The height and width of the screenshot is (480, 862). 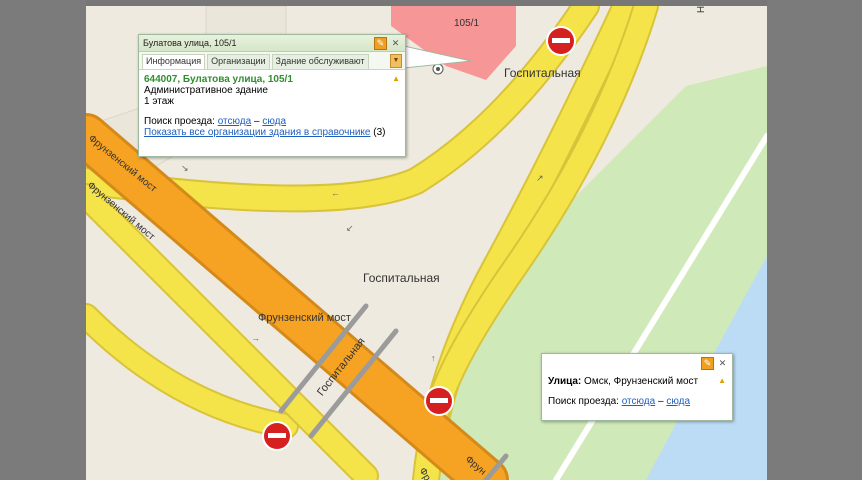 I want to click on street-value: Омск, Фрунзенский мост, so click(x=641, y=381).